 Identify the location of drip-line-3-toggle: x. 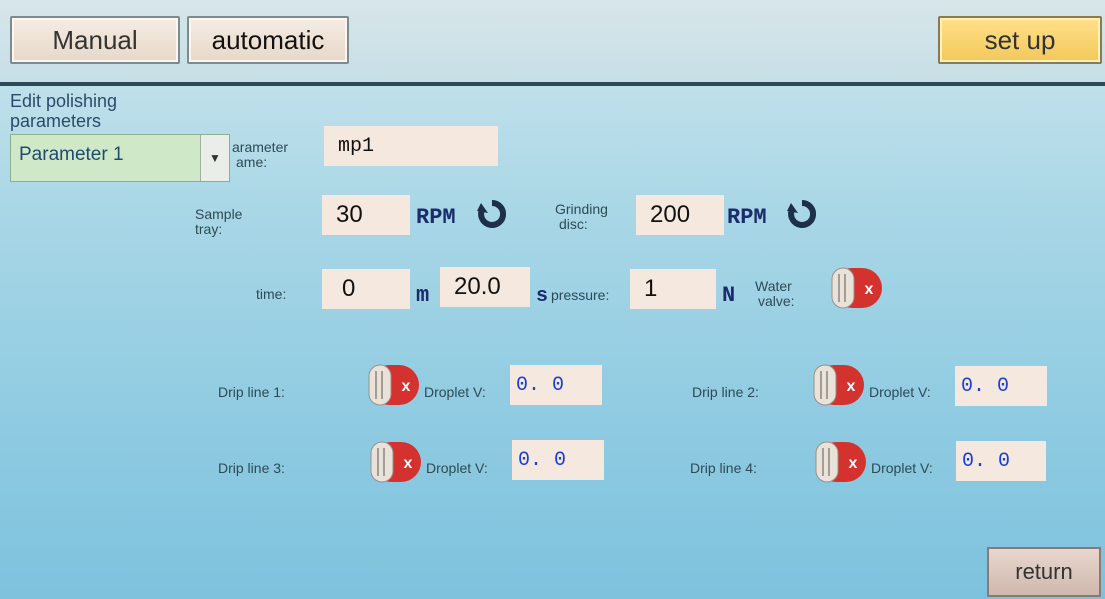
(395, 462).